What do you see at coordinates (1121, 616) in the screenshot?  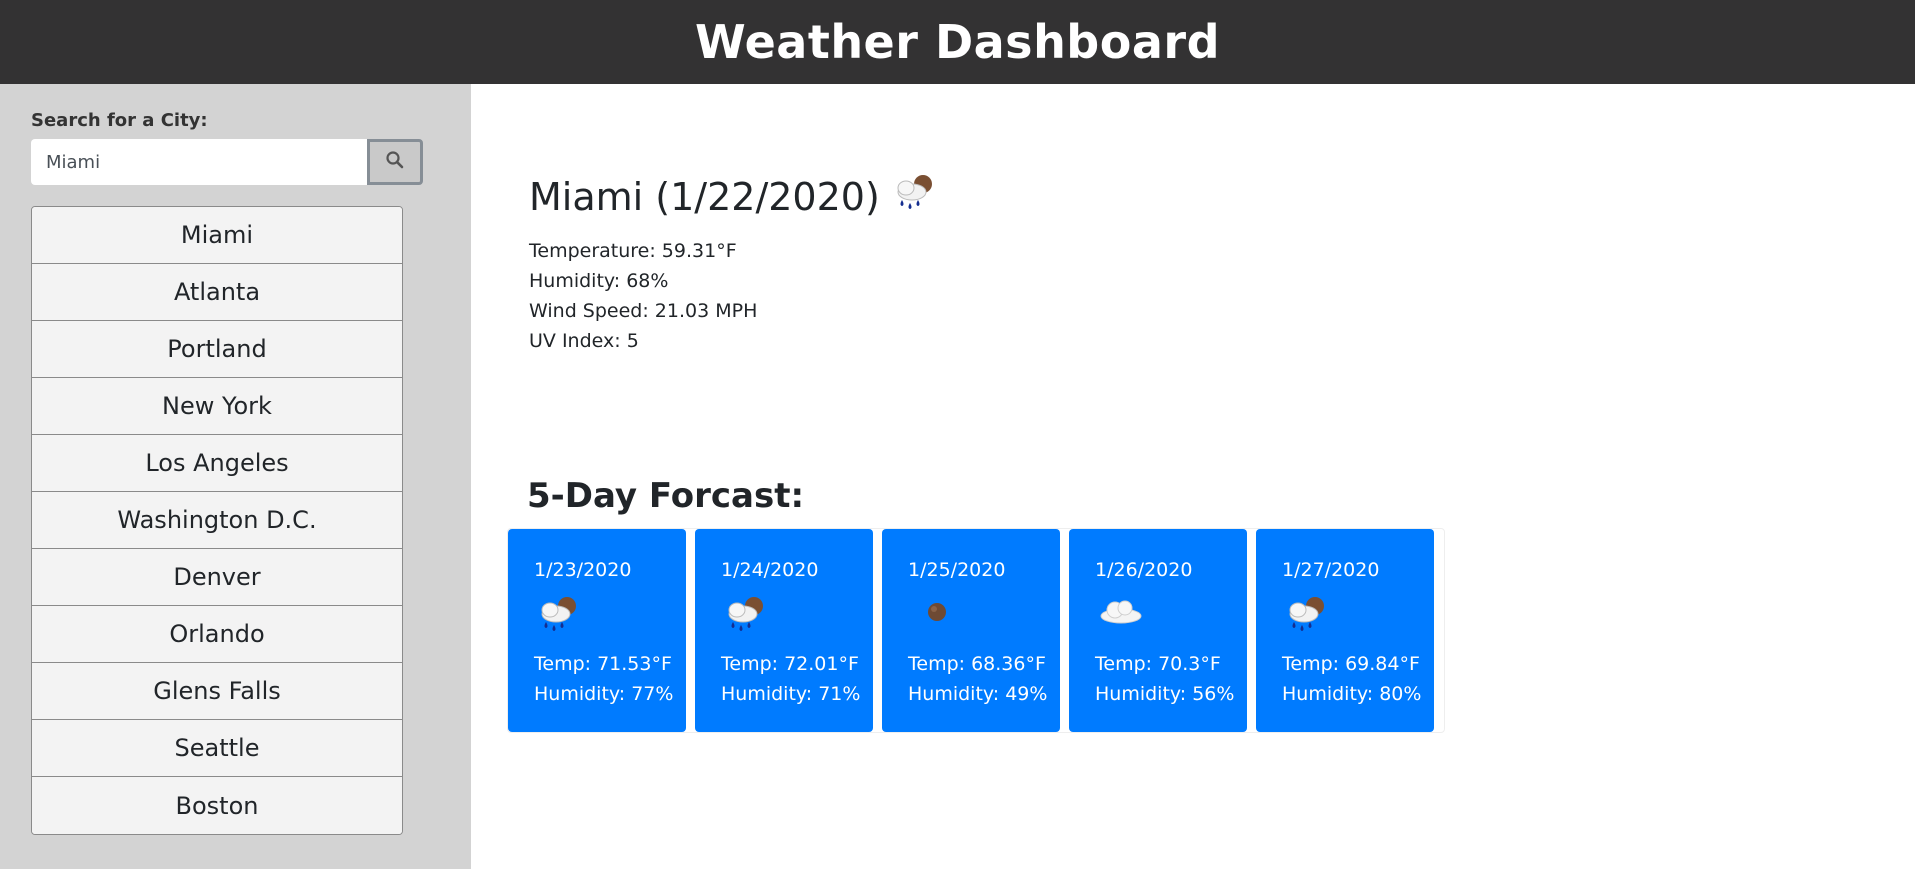 I see `cloud-icon` at bounding box center [1121, 616].